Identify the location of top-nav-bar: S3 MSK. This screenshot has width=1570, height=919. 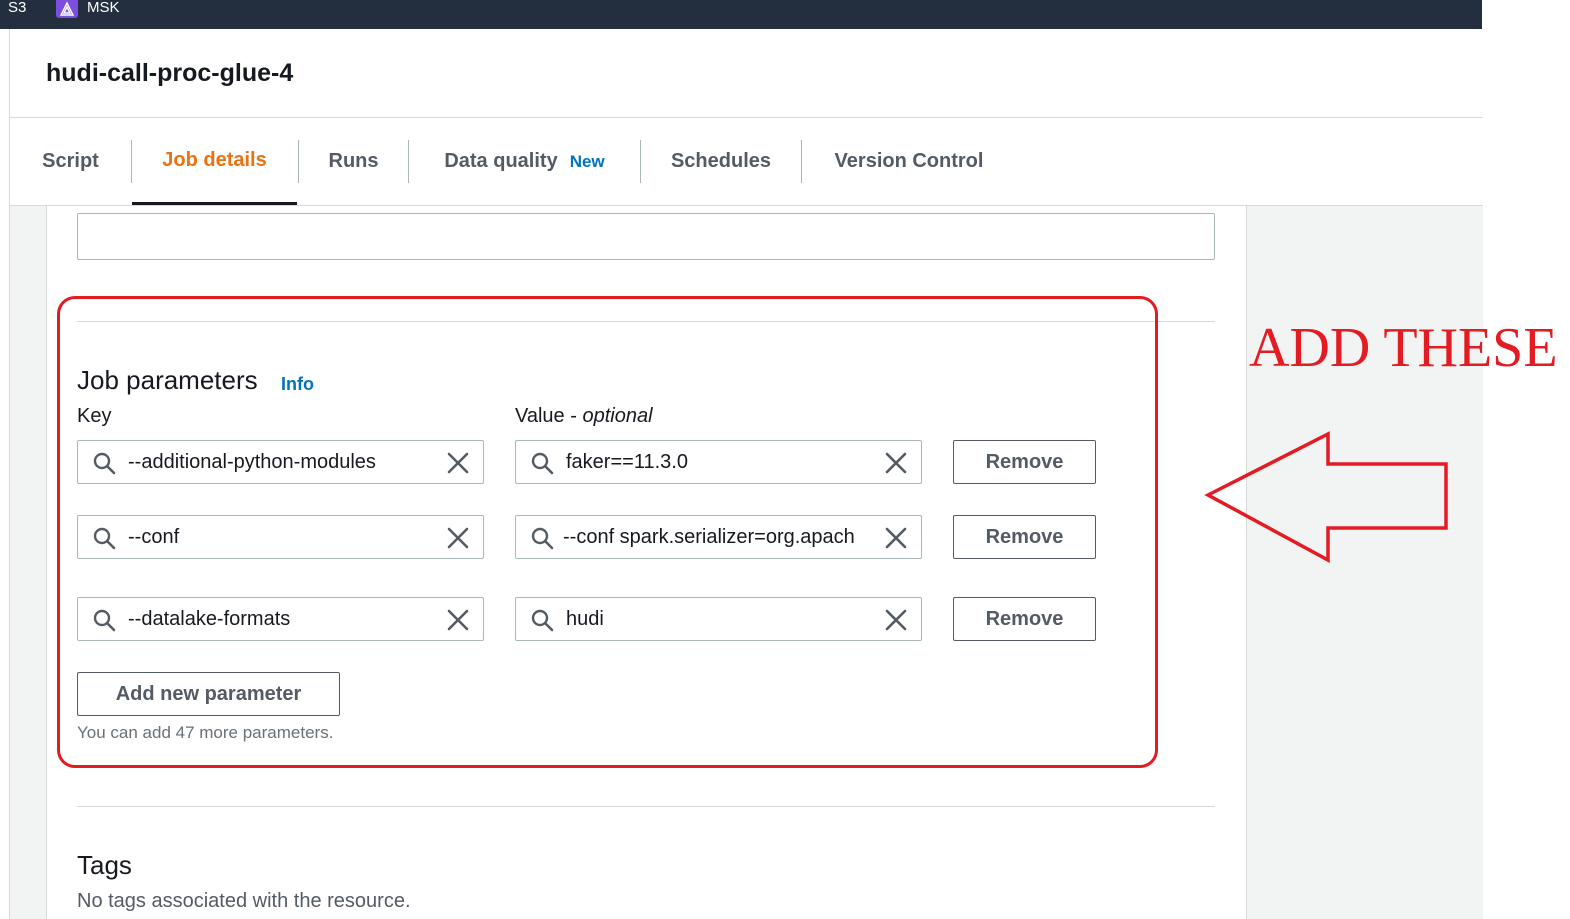
(741, 14).